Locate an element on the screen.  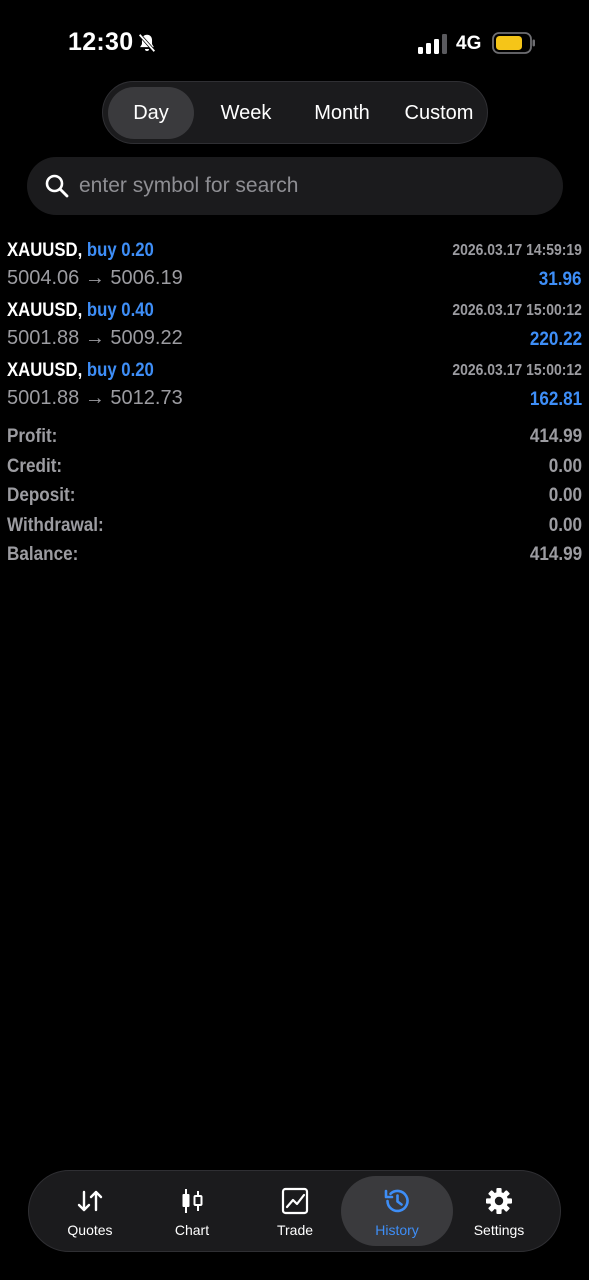
tab-day: Day is located at coordinates (151, 113).